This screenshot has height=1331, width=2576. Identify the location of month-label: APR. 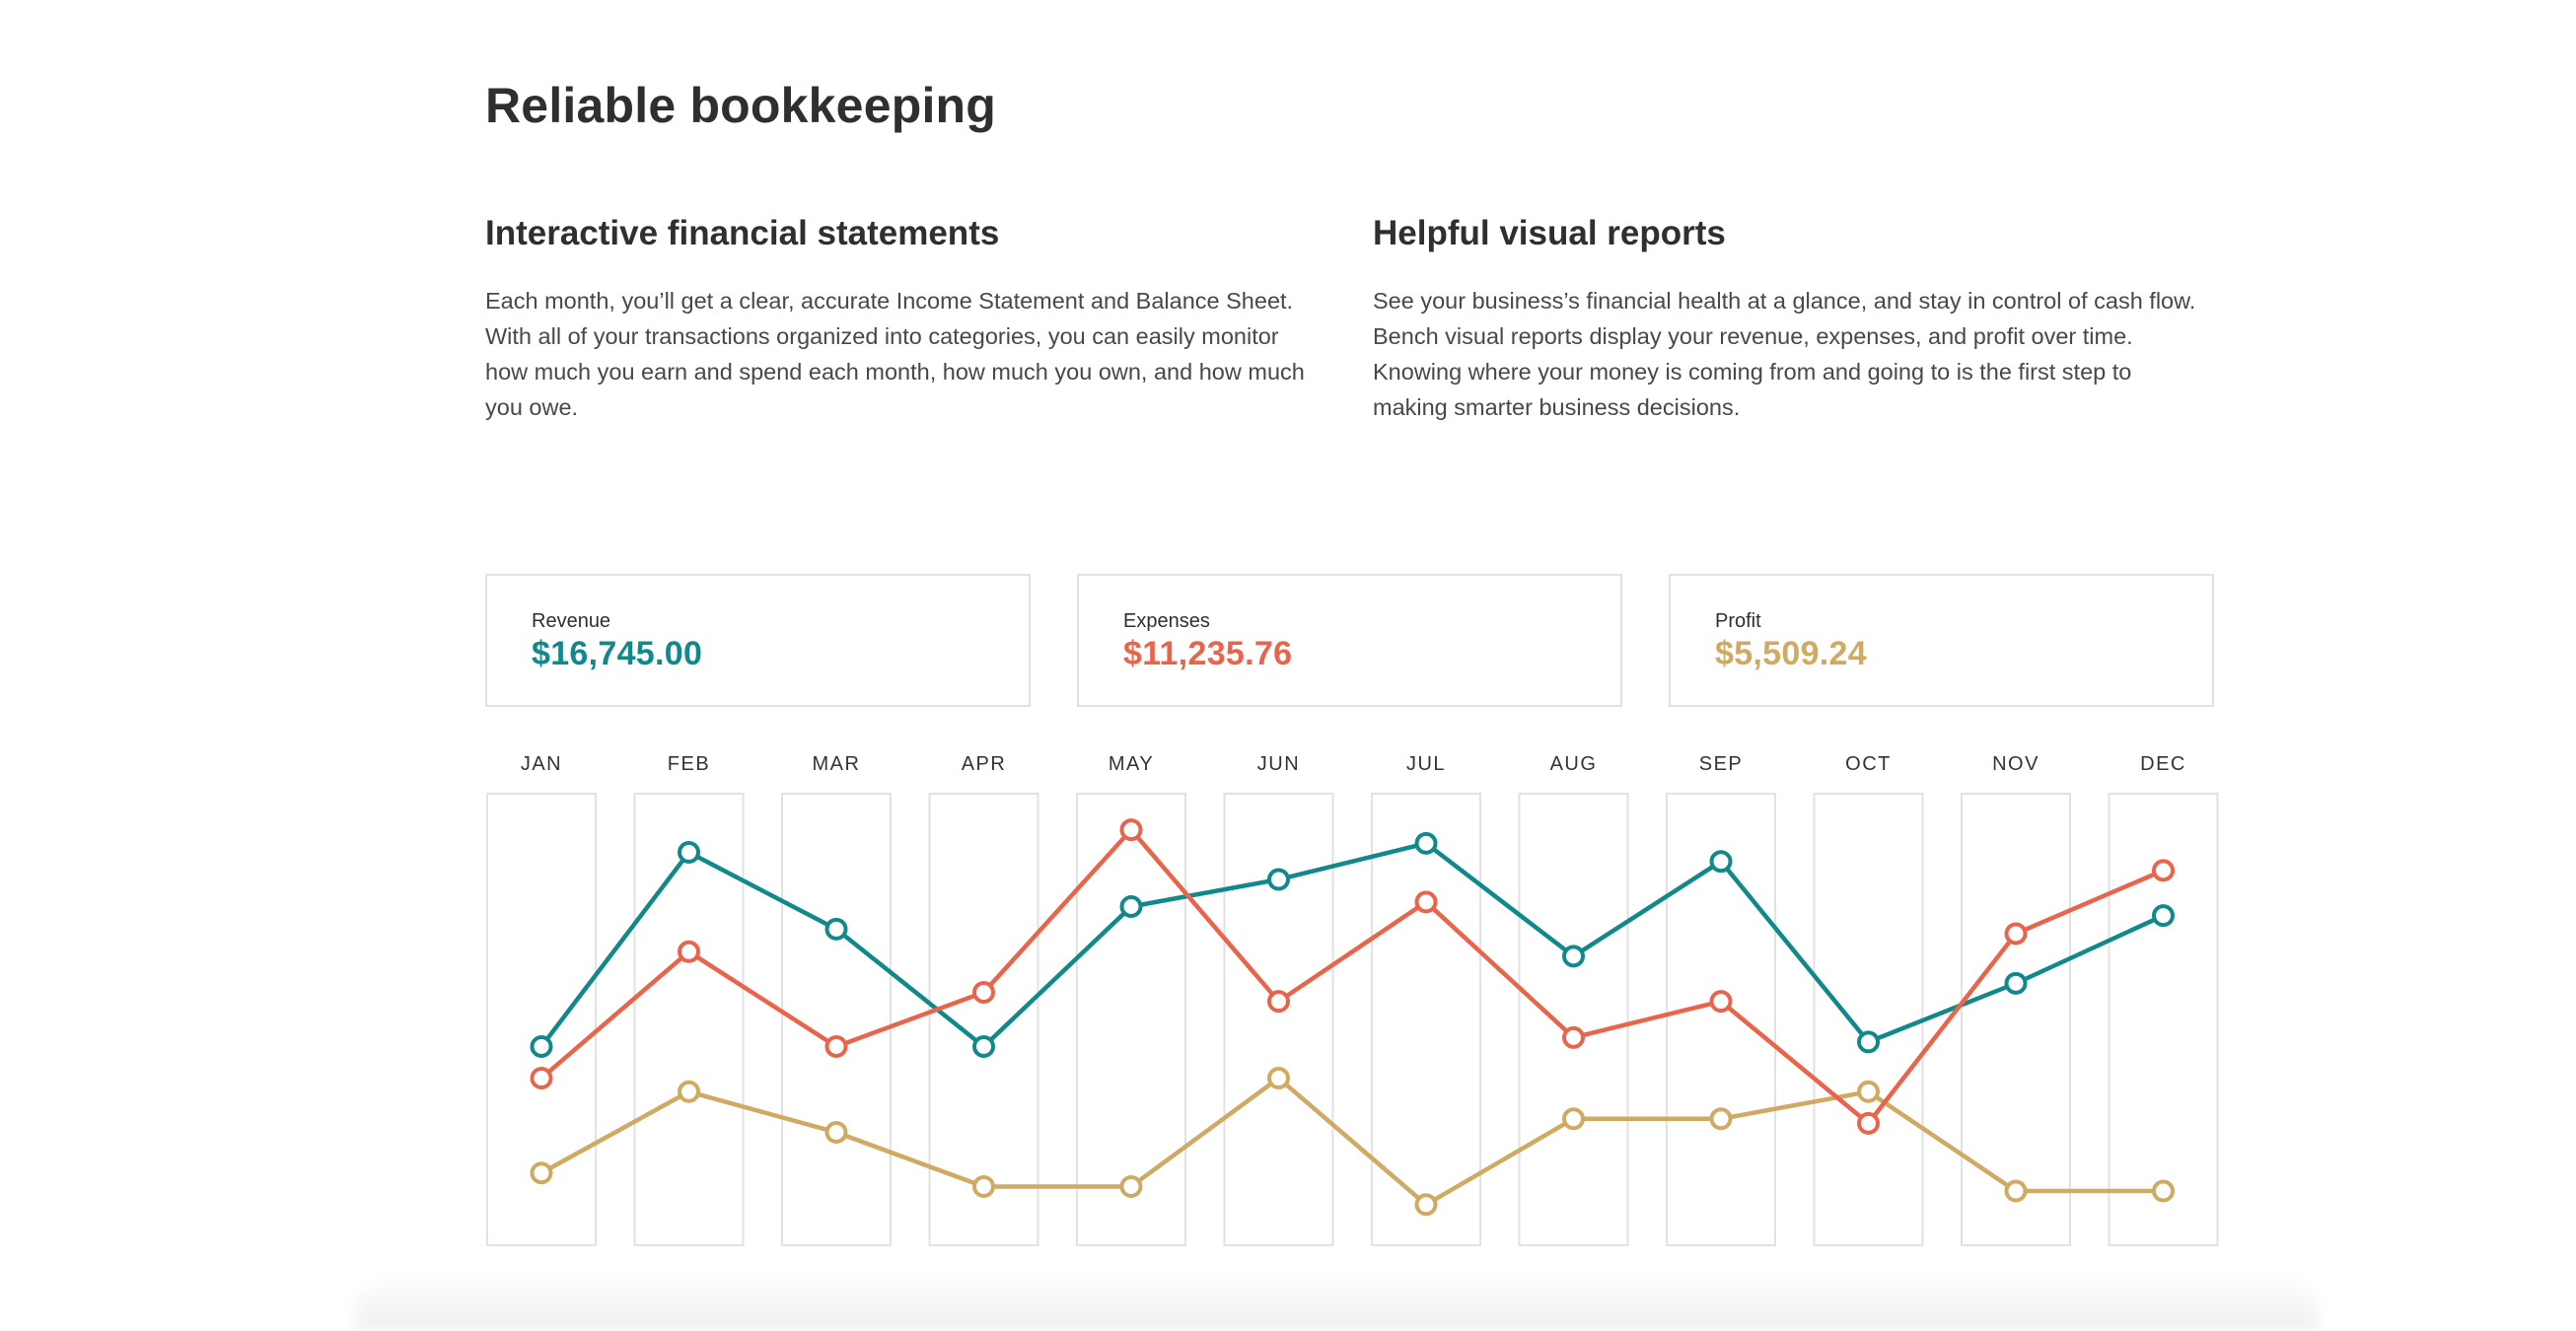
(985, 764).